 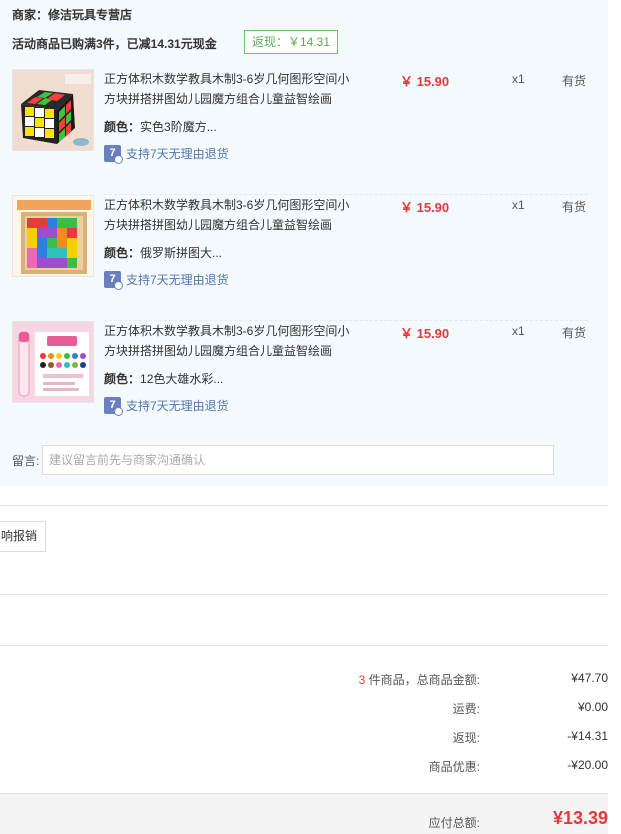 I want to click on rebate-label: 返现:, so click(x=466, y=738).